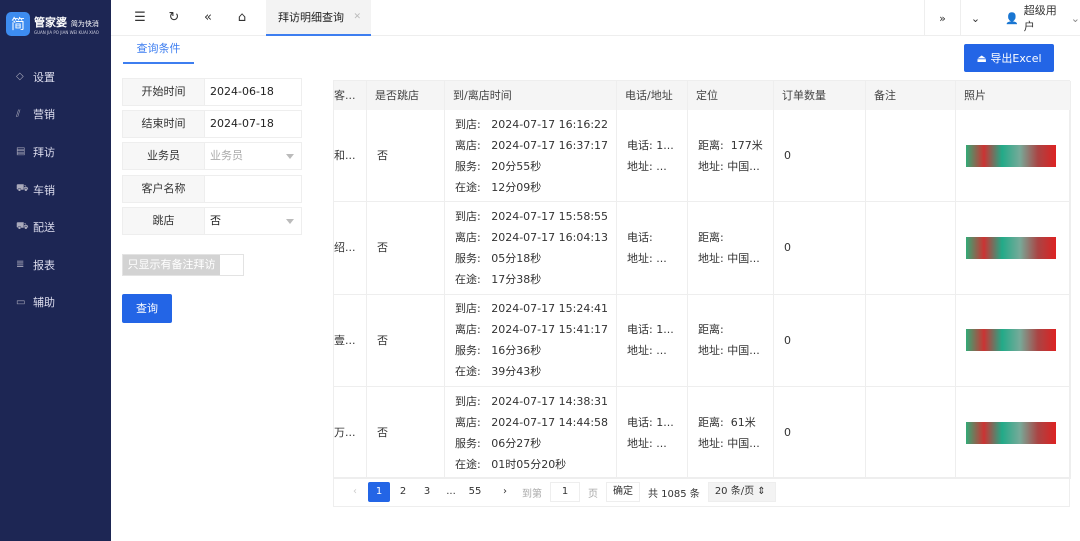 The height and width of the screenshot is (541, 1080). Describe the element at coordinates (147, 308) in the screenshot. I see `query-button: 查询` at that location.